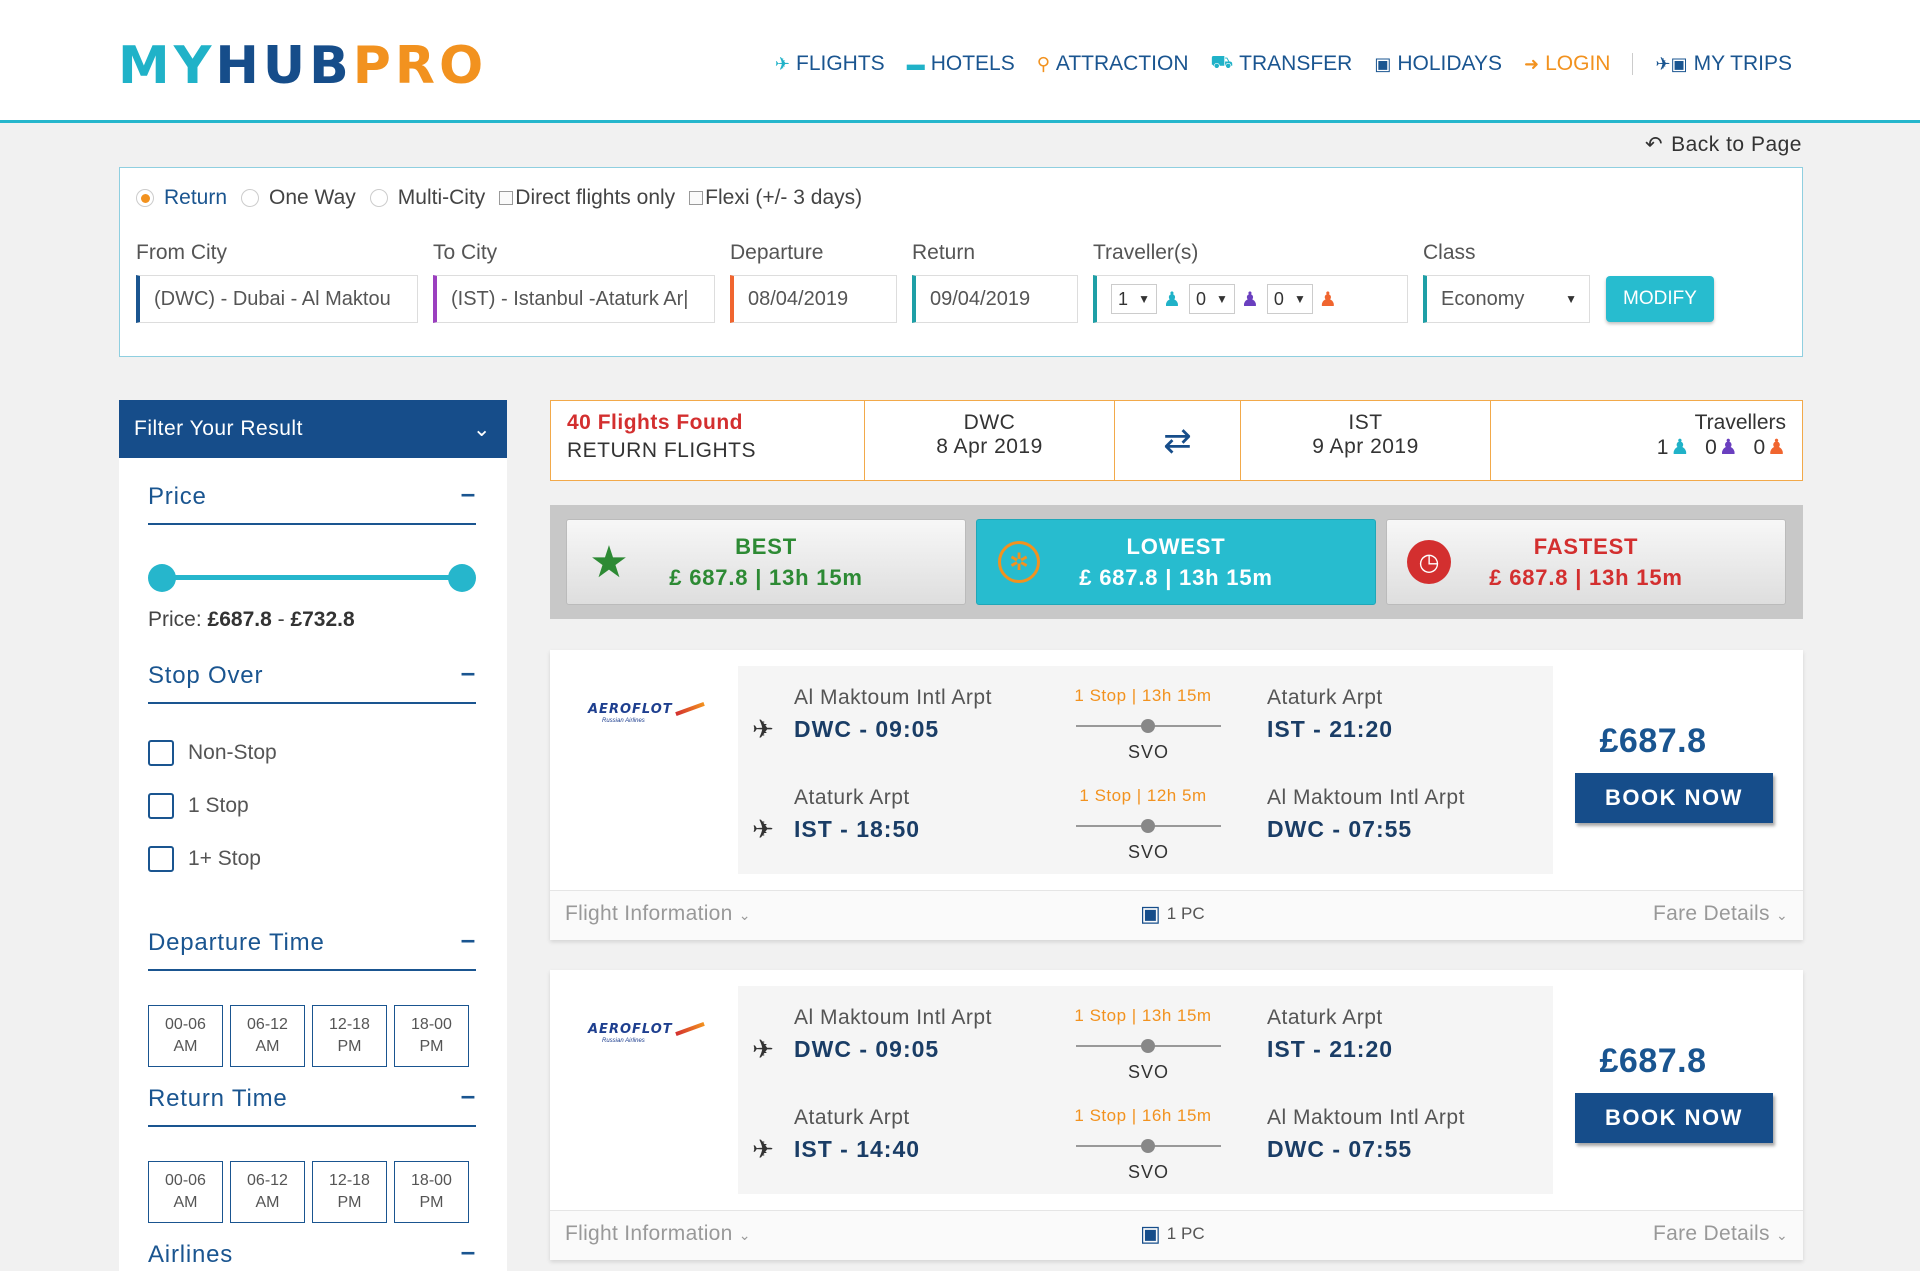  Describe the element at coordinates (630, 1029) in the screenshot. I see `airline-name: AEROFLOT` at that location.